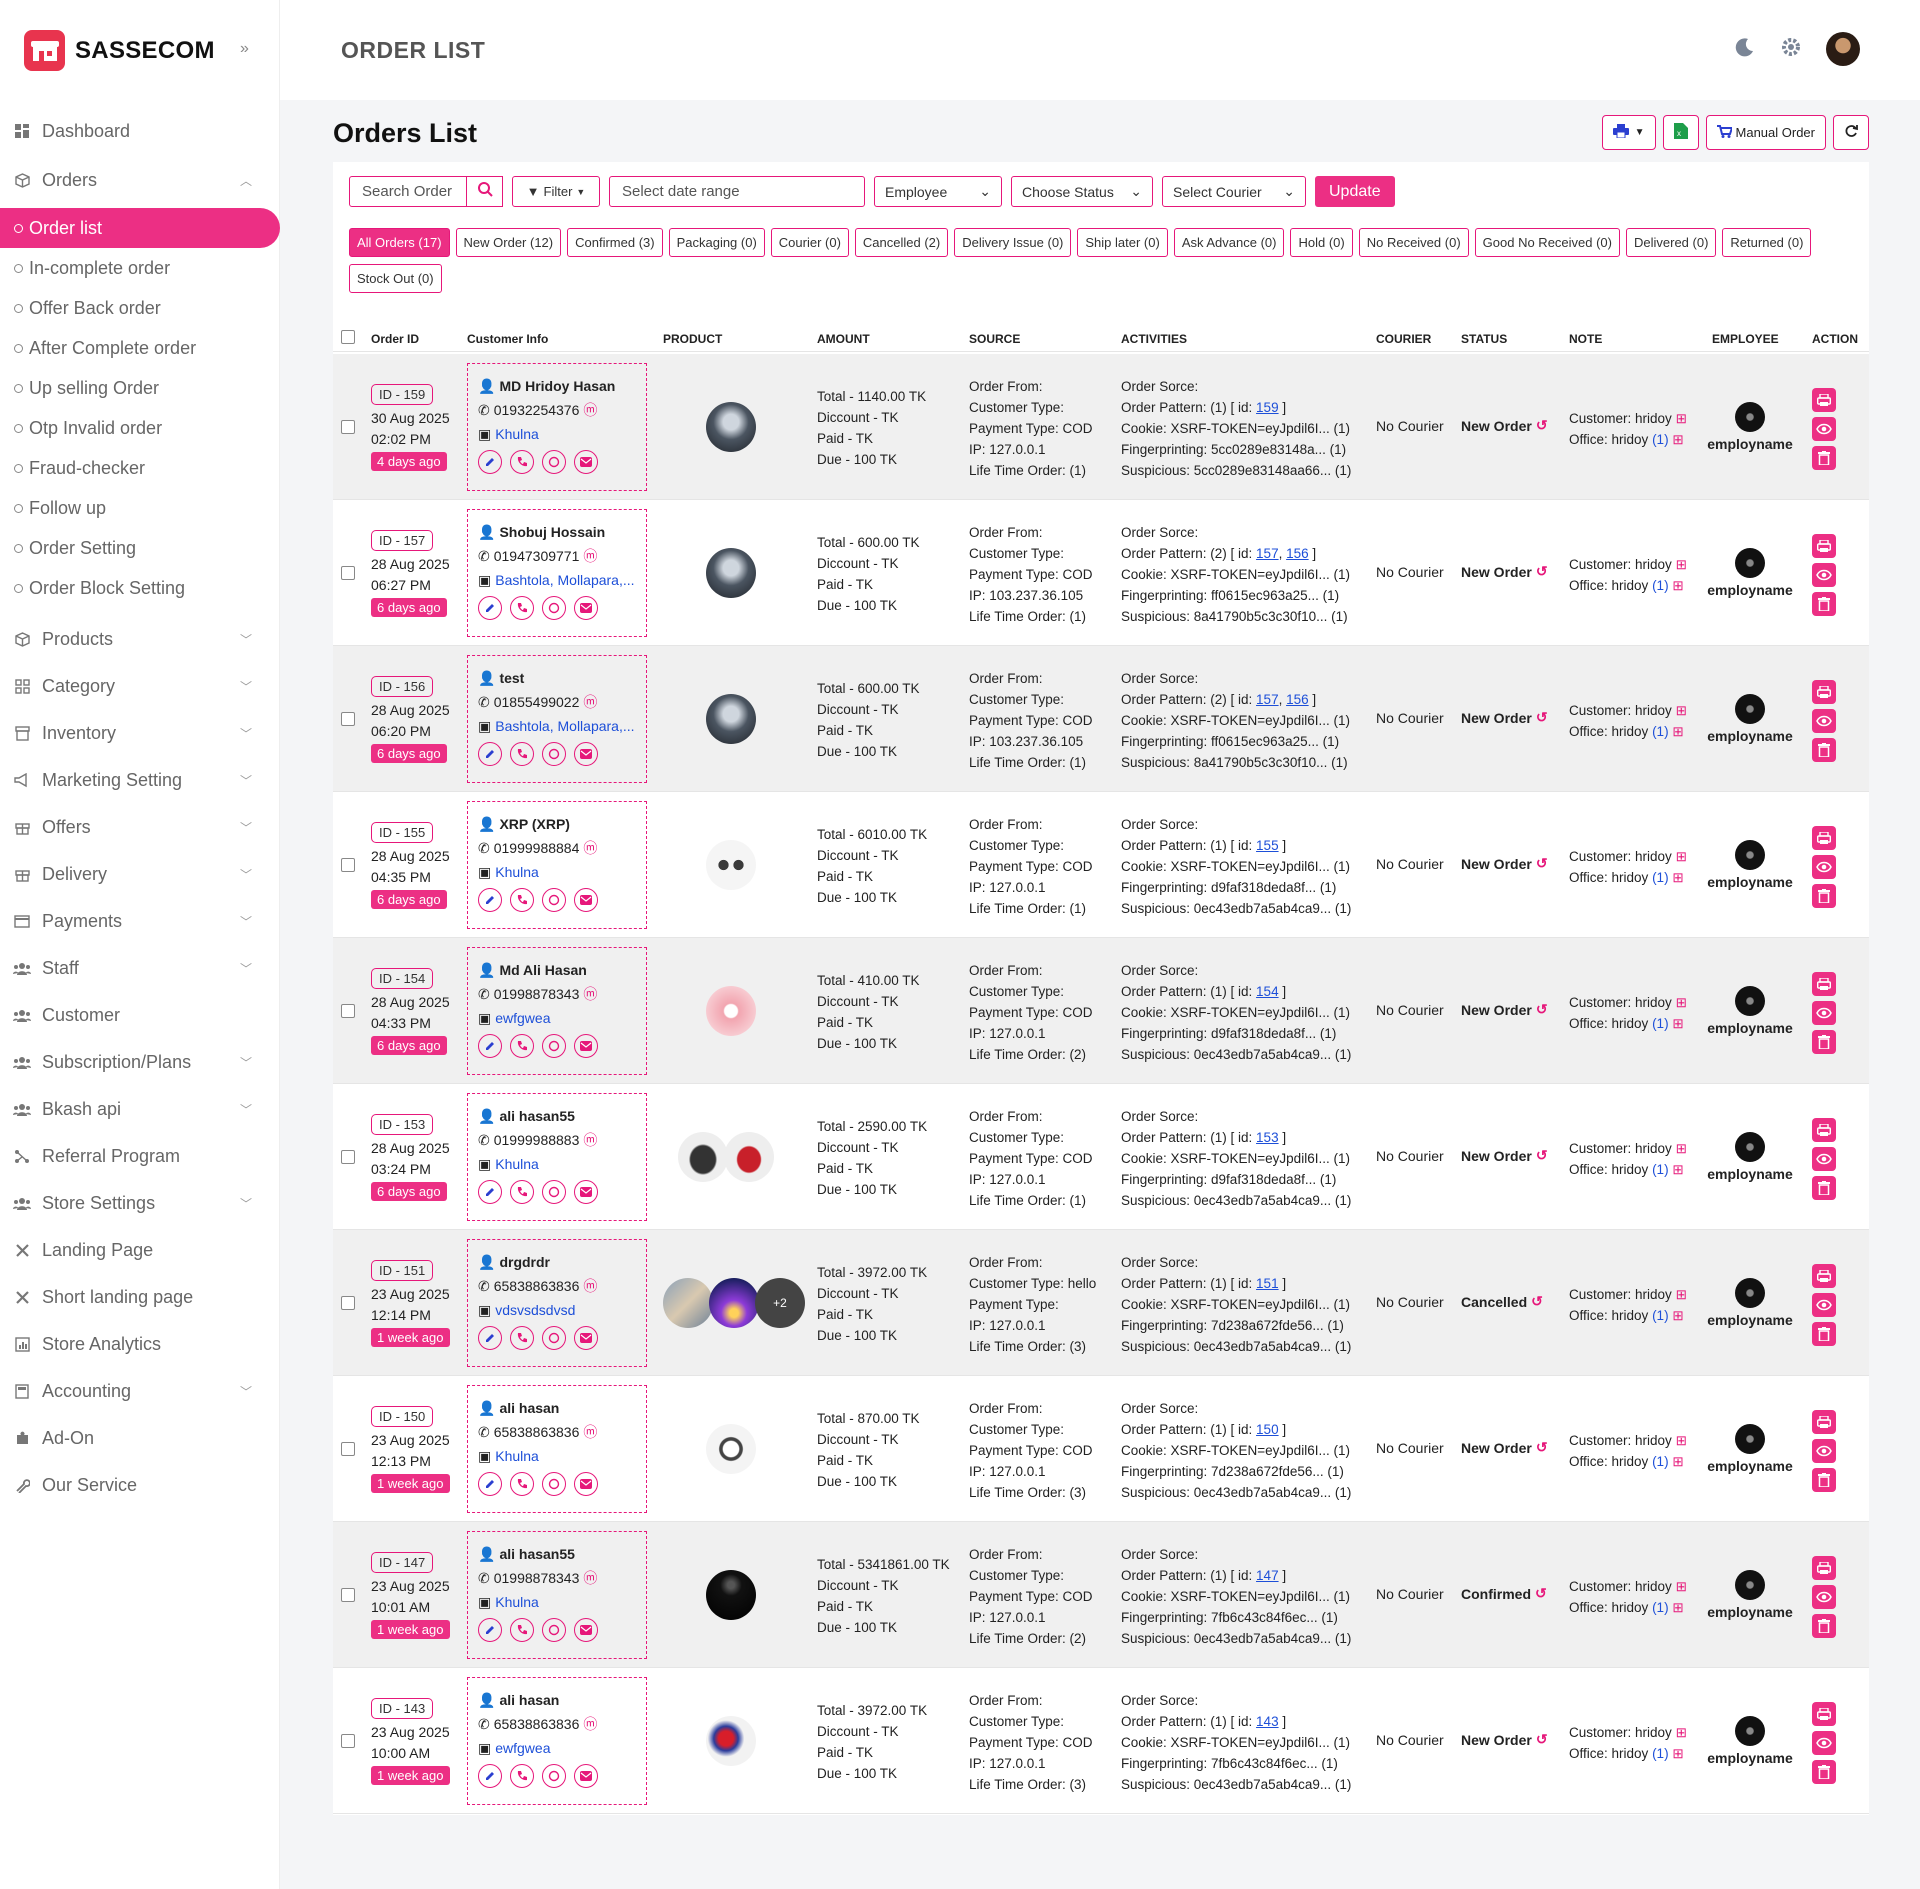 The image size is (1920, 1889). I want to click on sidebar-item-products: Products ﹀, so click(140, 639).